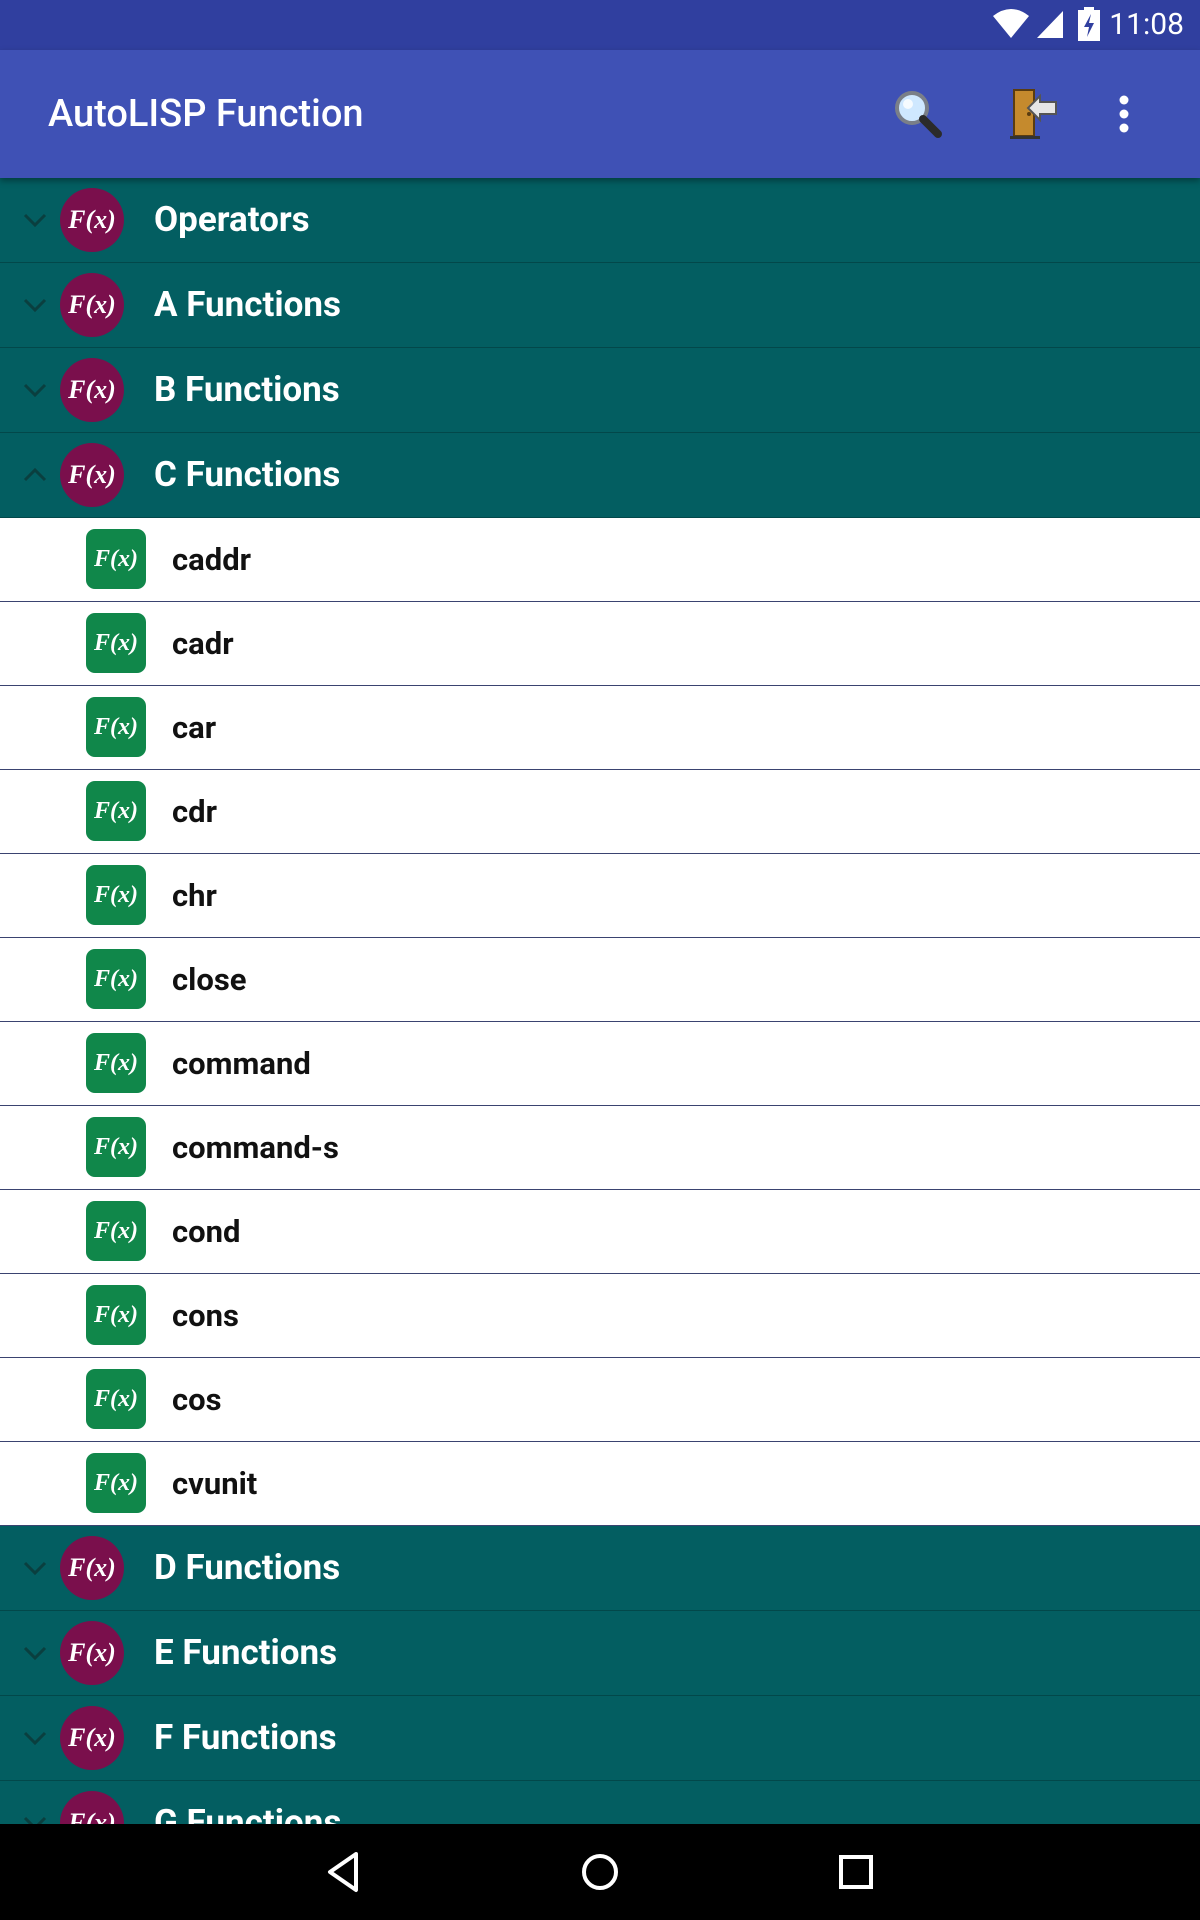 The image size is (1200, 1920). What do you see at coordinates (197, 1399) in the screenshot?
I see `function-name: cos` at bounding box center [197, 1399].